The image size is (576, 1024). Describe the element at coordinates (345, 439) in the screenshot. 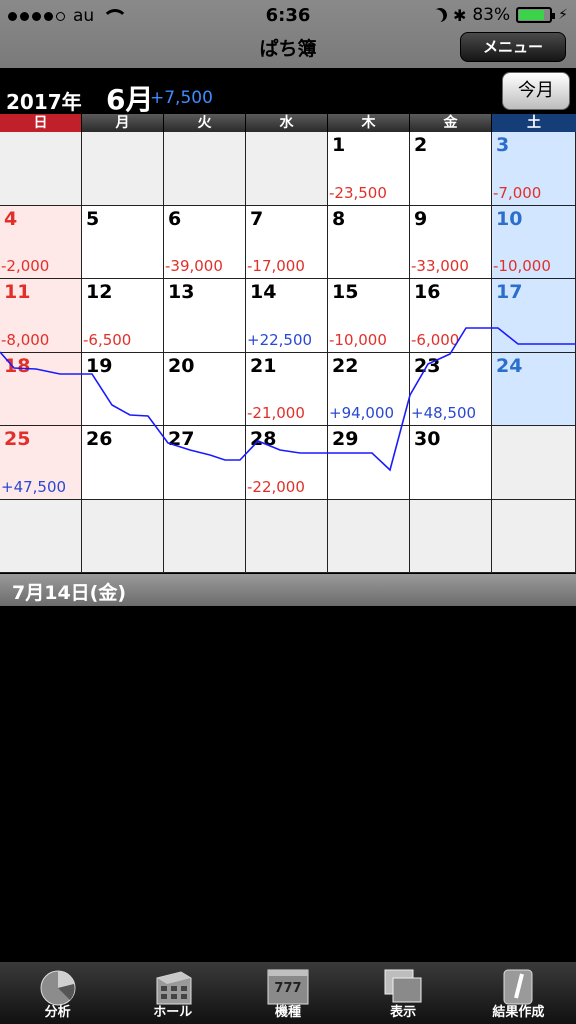

I see `day-number: 29` at that location.